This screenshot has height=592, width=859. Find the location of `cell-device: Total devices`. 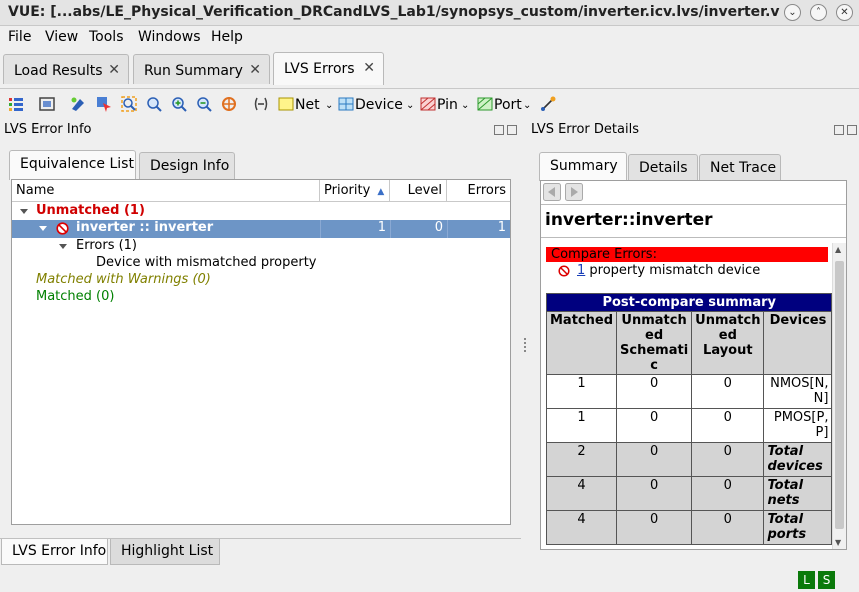

cell-device: Total devices is located at coordinates (798, 459).